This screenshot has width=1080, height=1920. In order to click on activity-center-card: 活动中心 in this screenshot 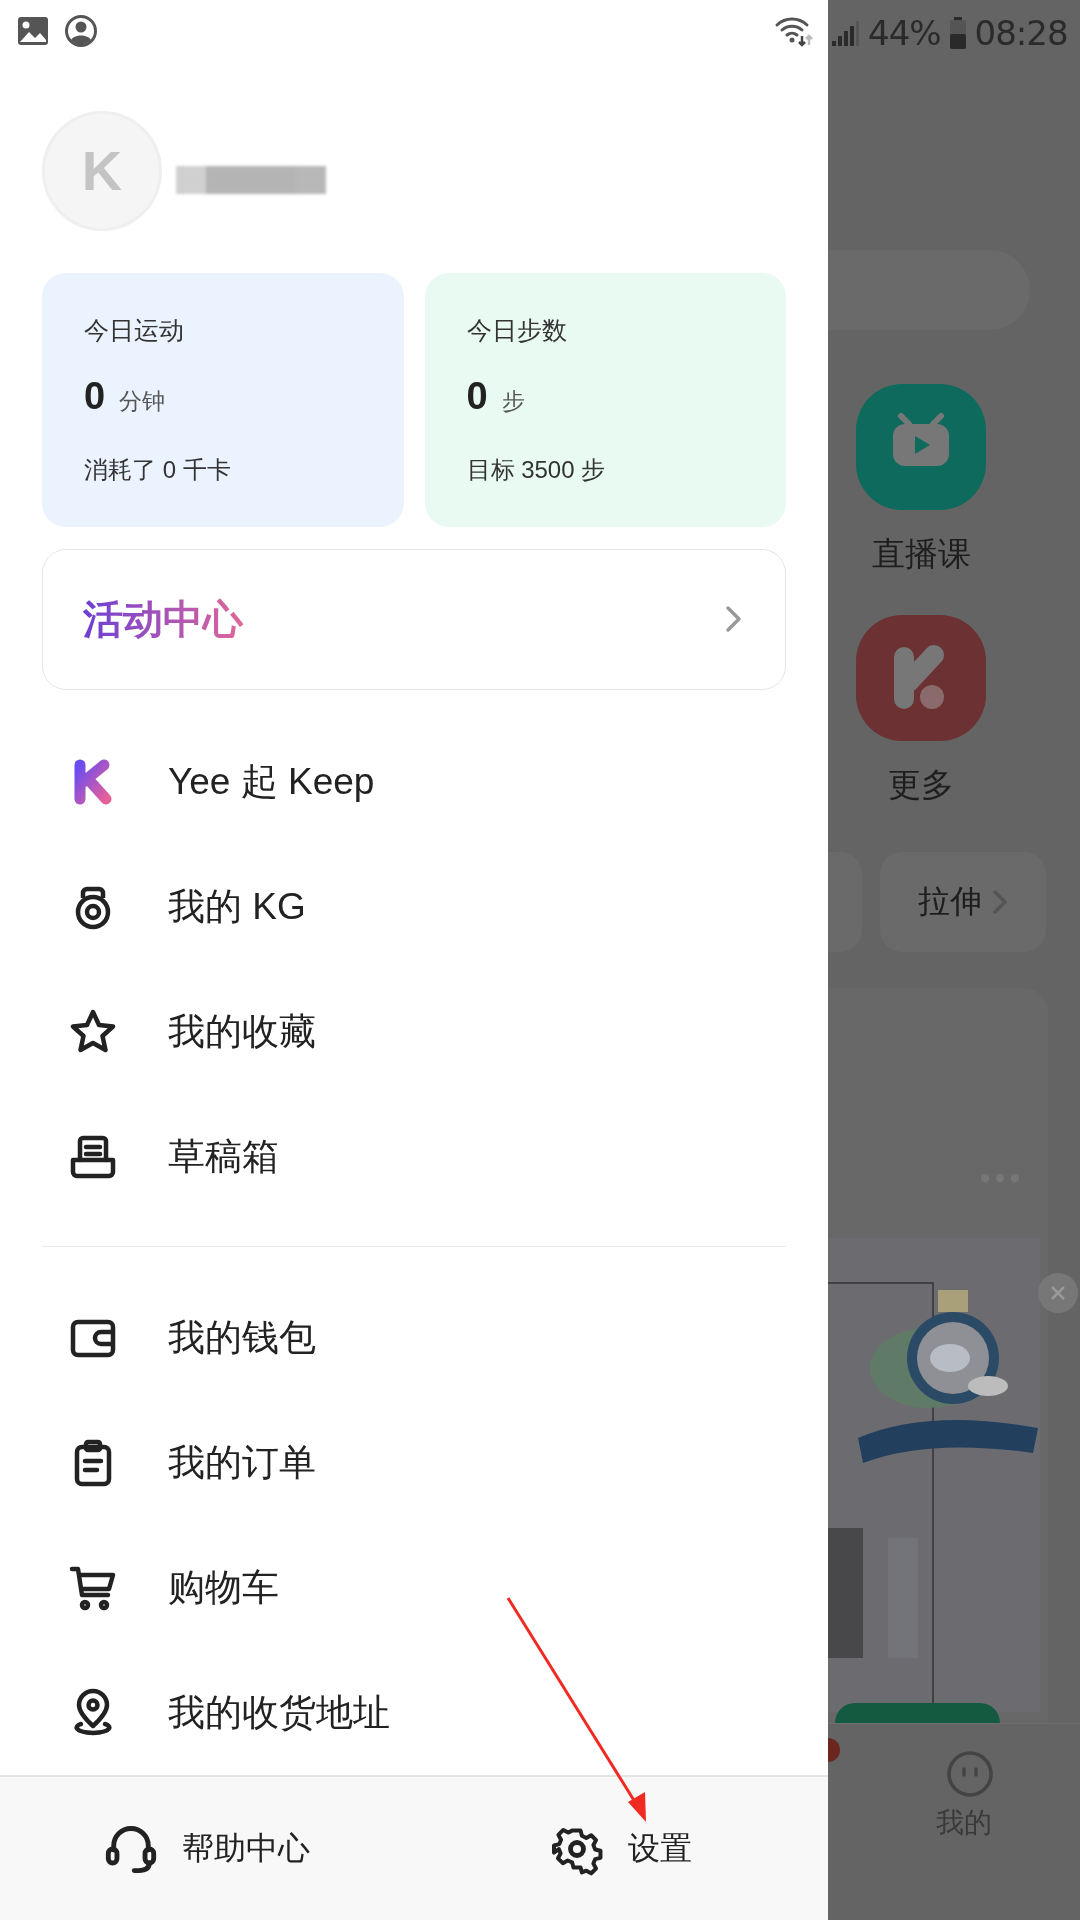, I will do `click(414, 619)`.